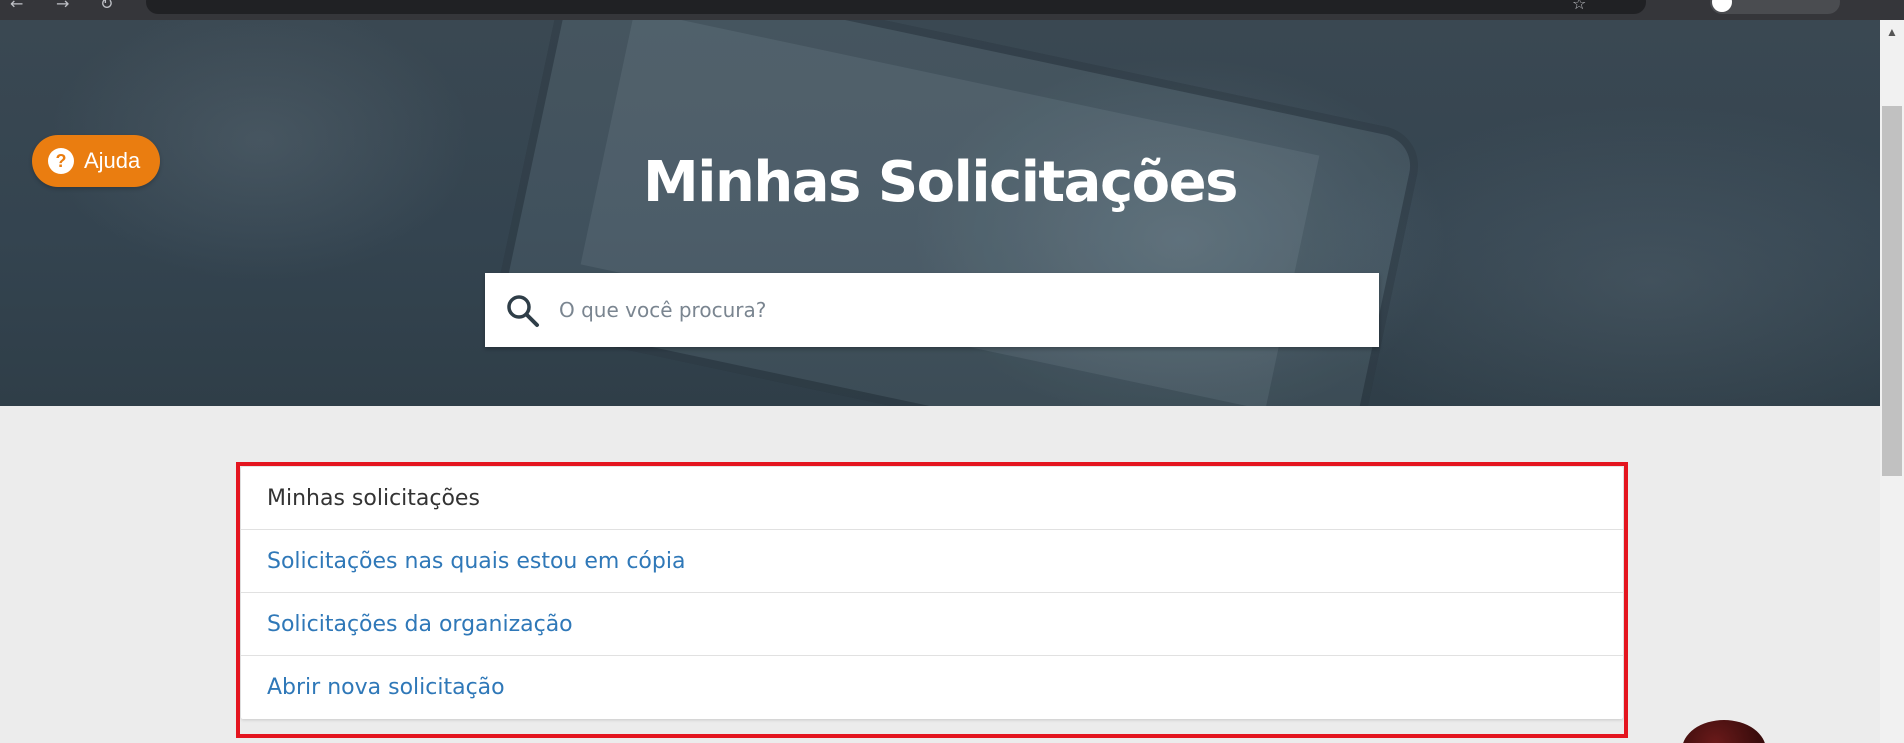 The width and height of the screenshot is (1904, 743). I want to click on scroll-up-arrow-icon: ▲, so click(1892, 32).